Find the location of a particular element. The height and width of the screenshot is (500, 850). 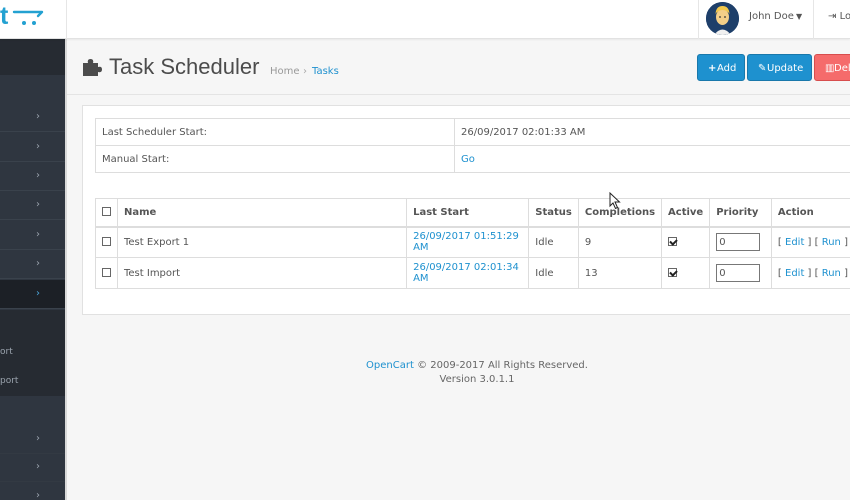

manual-start-label: Manual Start: is located at coordinates (275, 159).